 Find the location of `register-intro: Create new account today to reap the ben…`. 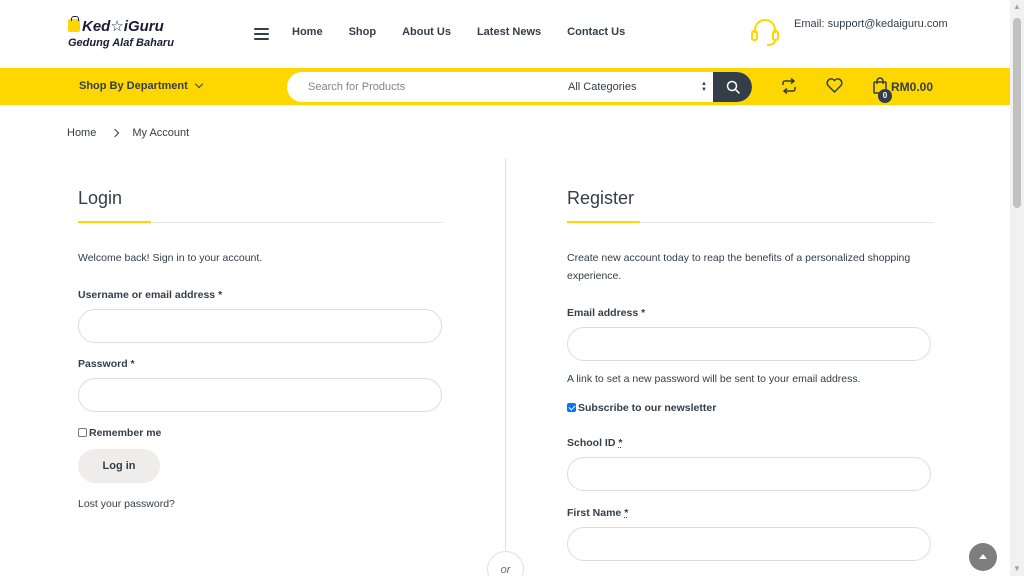

register-intro: Create new account today to reap the ben… is located at coordinates (739, 267).